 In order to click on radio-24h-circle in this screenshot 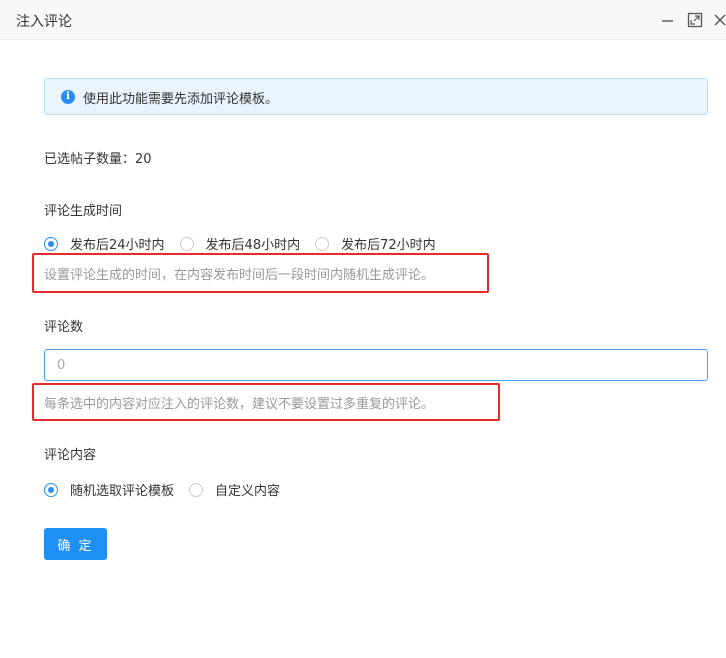, I will do `click(51, 243)`.